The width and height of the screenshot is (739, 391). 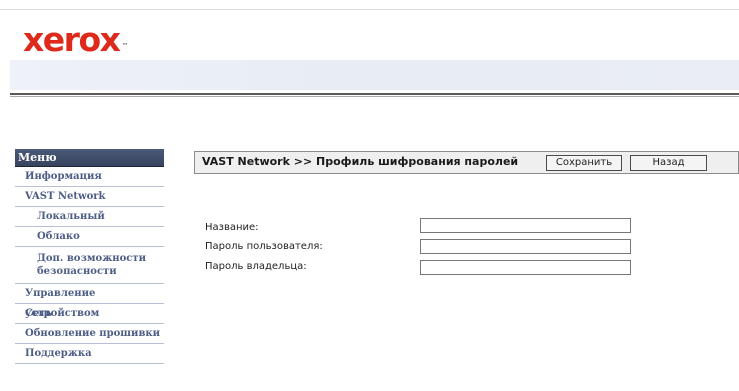 I want to click on menu-header: Меню, so click(x=89, y=158).